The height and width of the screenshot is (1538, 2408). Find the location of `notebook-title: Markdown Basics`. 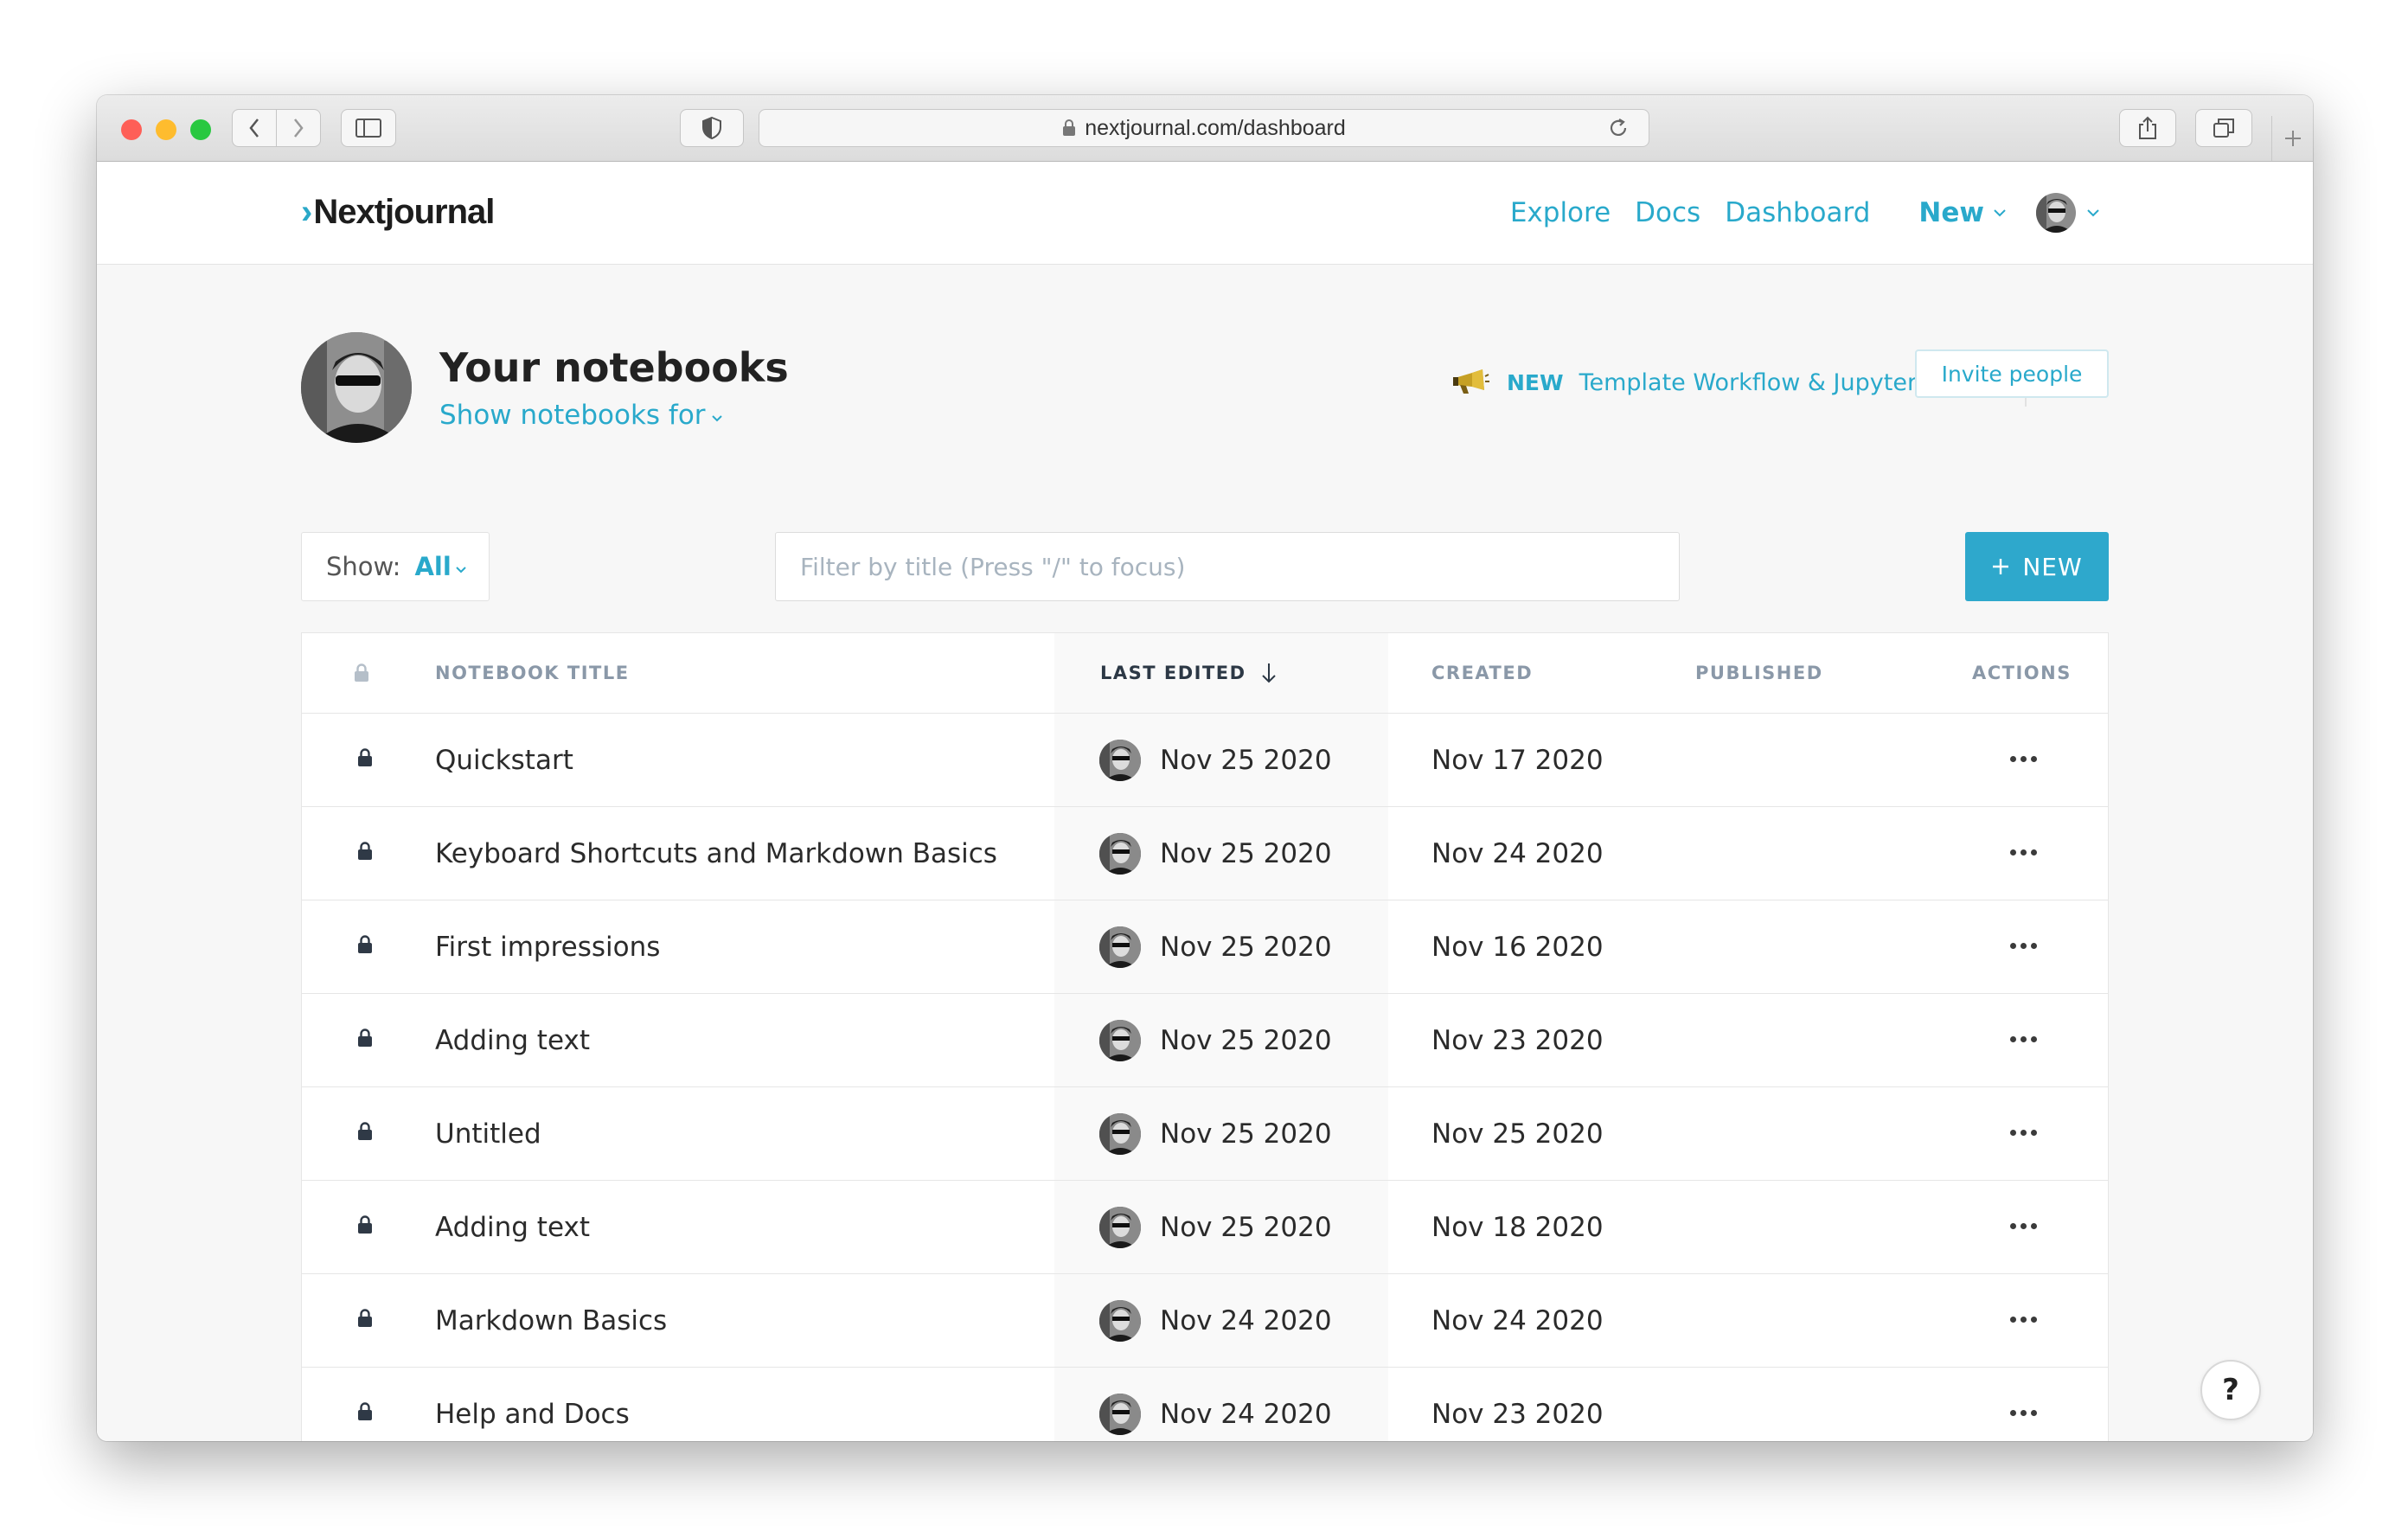

notebook-title: Markdown Basics is located at coordinates (551, 1320).